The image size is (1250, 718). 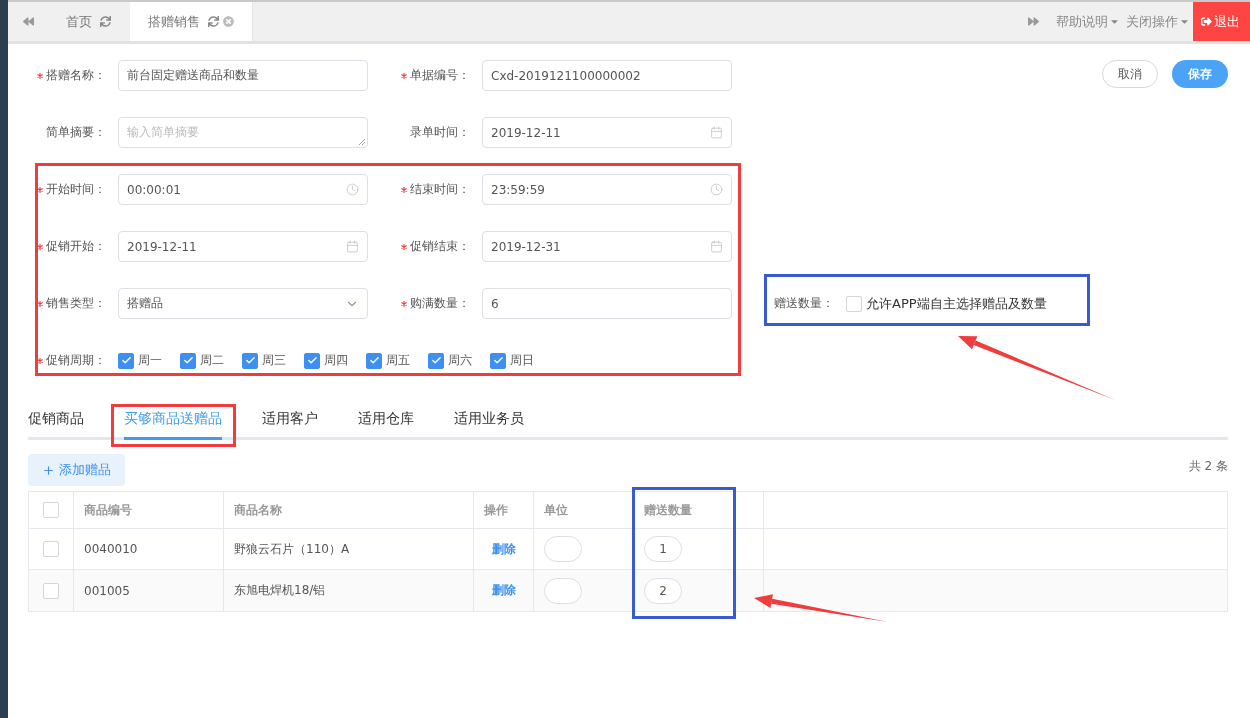 What do you see at coordinates (956, 303) in the screenshot?
I see `checkbox-label: 允许APP端自主选择赠品及数量` at bounding box center [956, 303].